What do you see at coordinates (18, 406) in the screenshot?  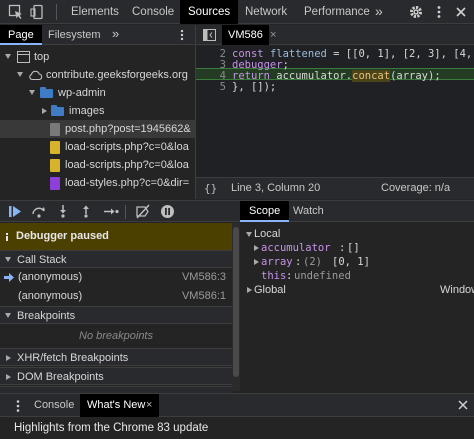 I see `drawer-menu-icon` at bounding box center [18, 406].